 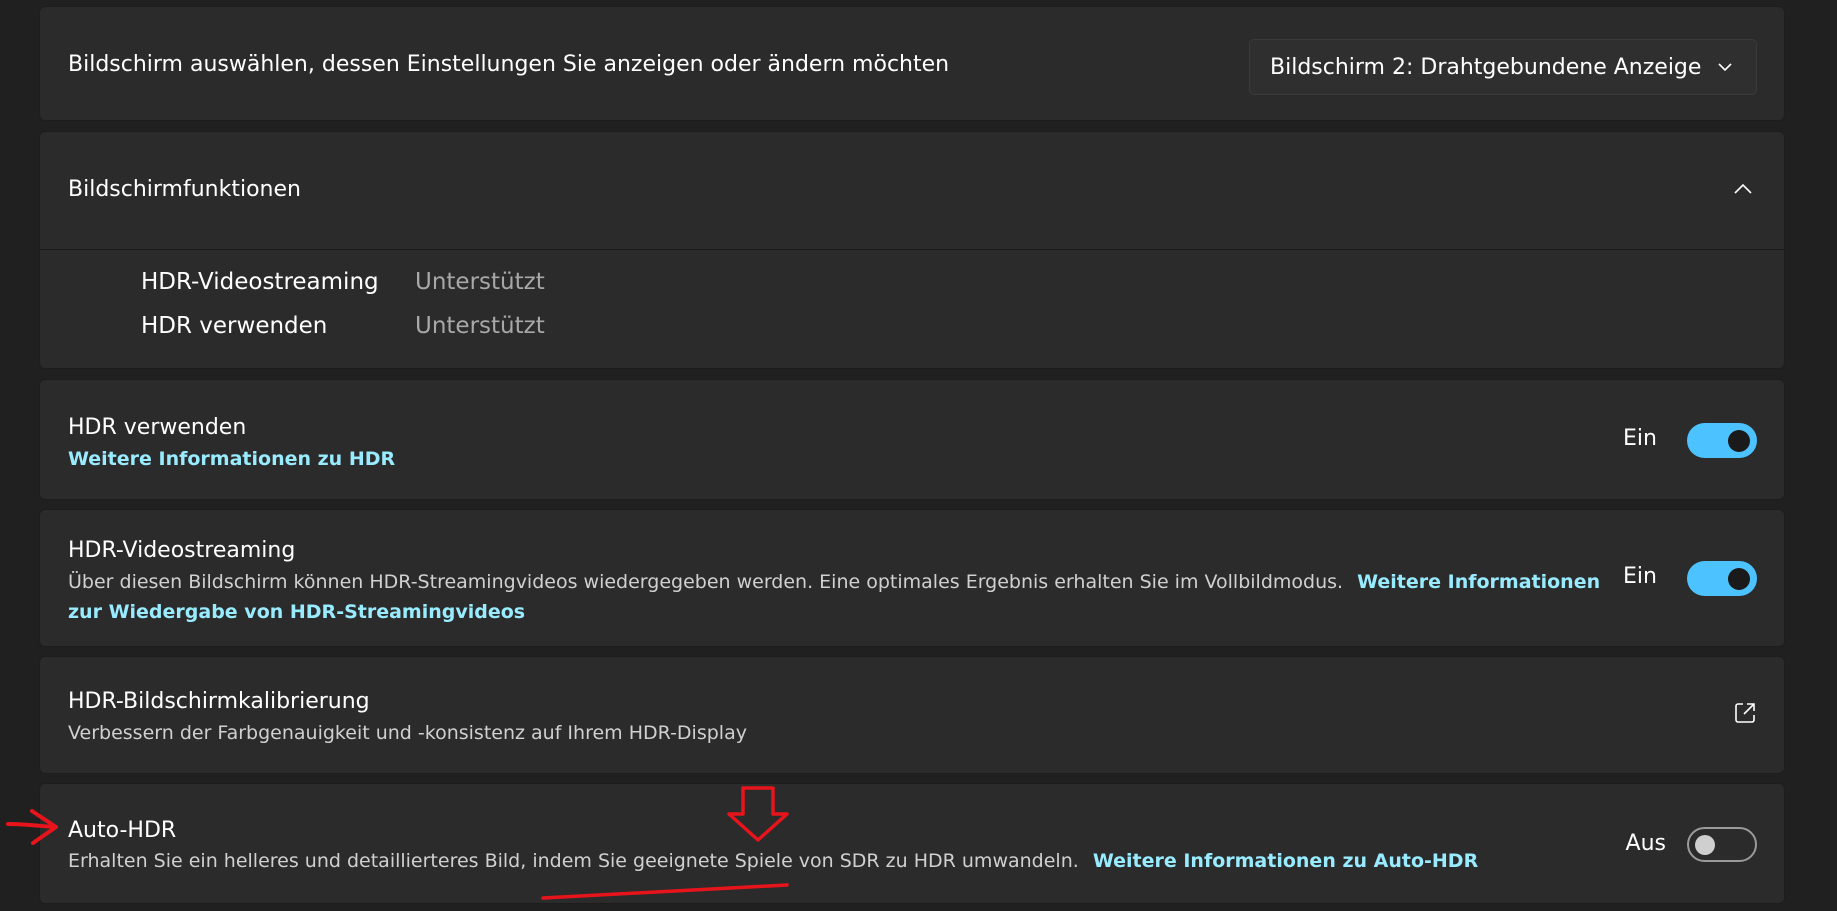 What do you see at coordinates (122, 830) in the screenshot?
I see `auto-hdr-title: Auto-HDR` at bounding box center [122, 830].